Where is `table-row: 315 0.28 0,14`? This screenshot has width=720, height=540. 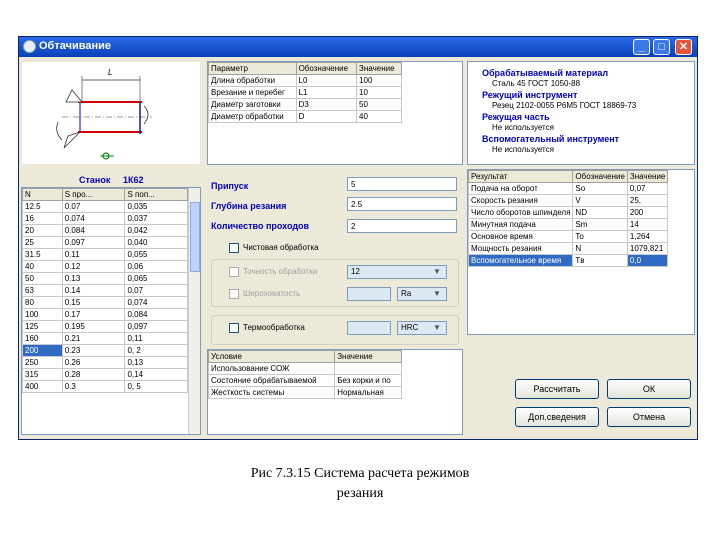
table-row: 315 0.28 0,14 is located at coordinates (105, 374).